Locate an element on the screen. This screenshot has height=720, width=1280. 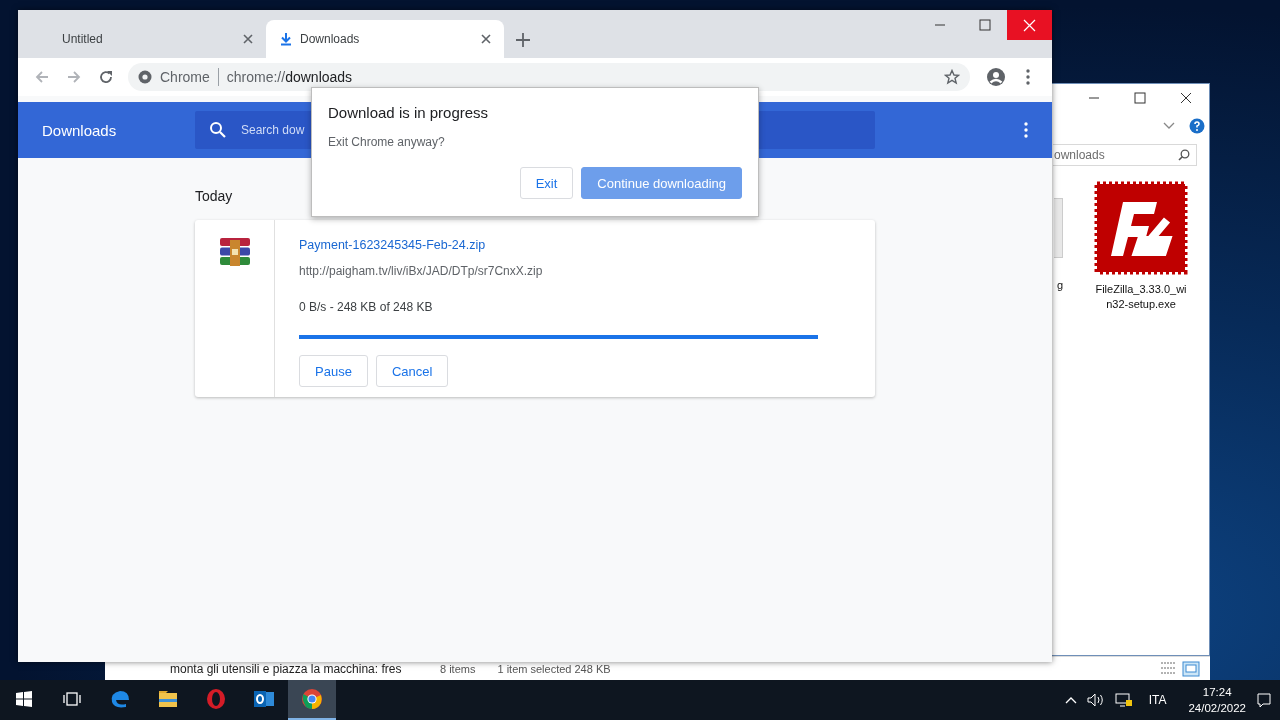
large-icons-view-icon is located at coordinates (1191, 668).